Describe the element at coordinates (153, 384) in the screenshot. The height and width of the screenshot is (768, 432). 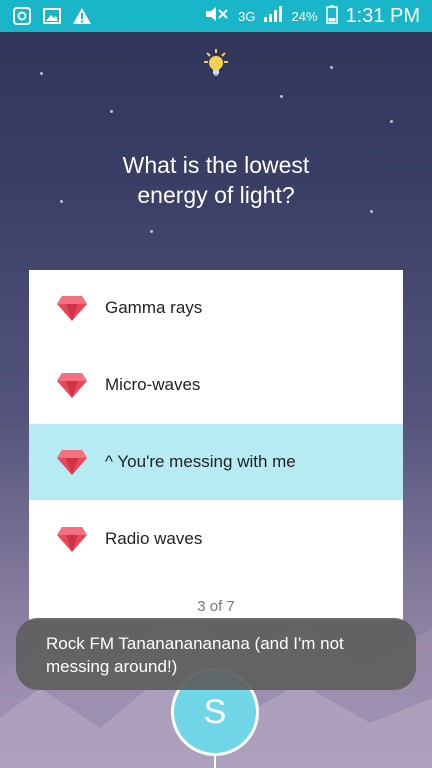
I see `answer-label: Micro-waves` at that location.